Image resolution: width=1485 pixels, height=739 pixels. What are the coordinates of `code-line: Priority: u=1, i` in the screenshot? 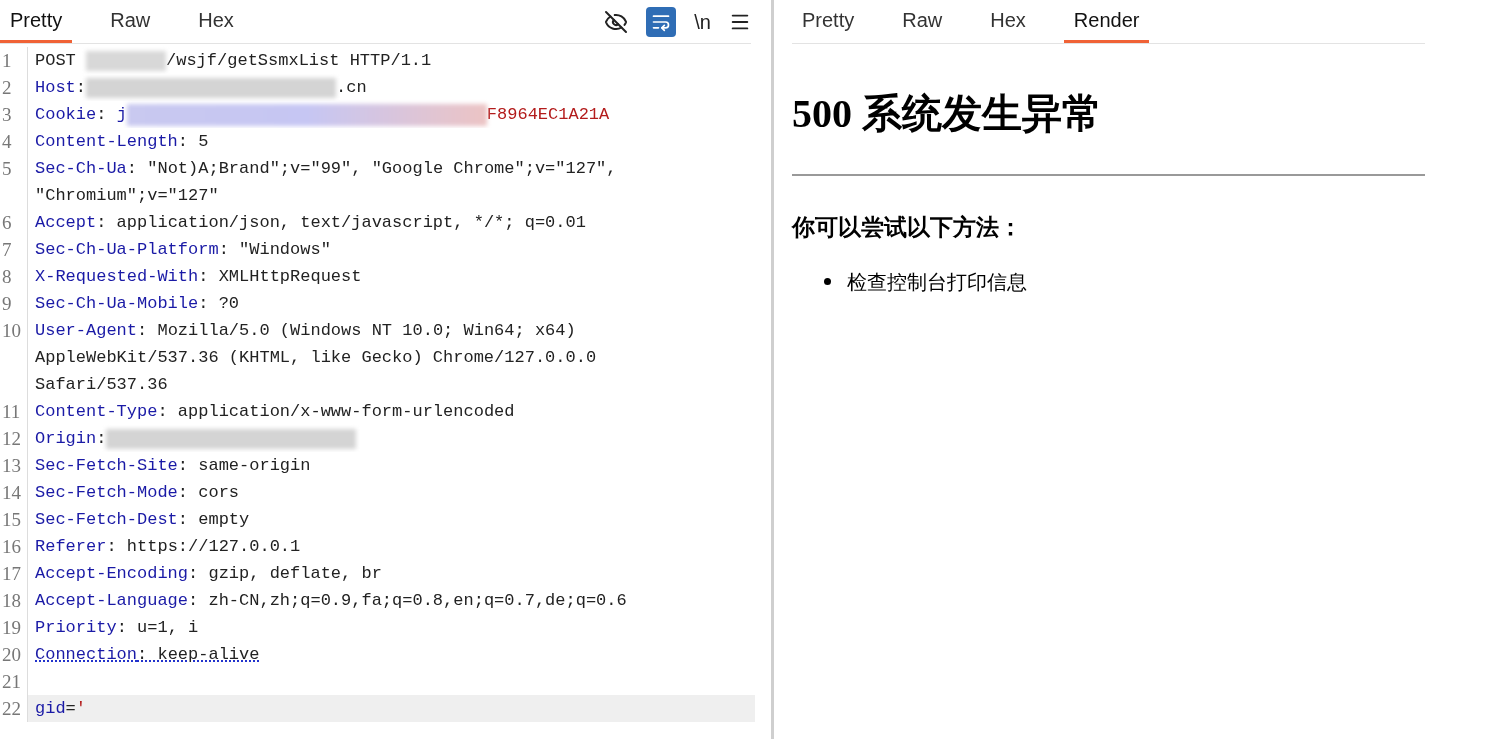 It's located at (117, 628).